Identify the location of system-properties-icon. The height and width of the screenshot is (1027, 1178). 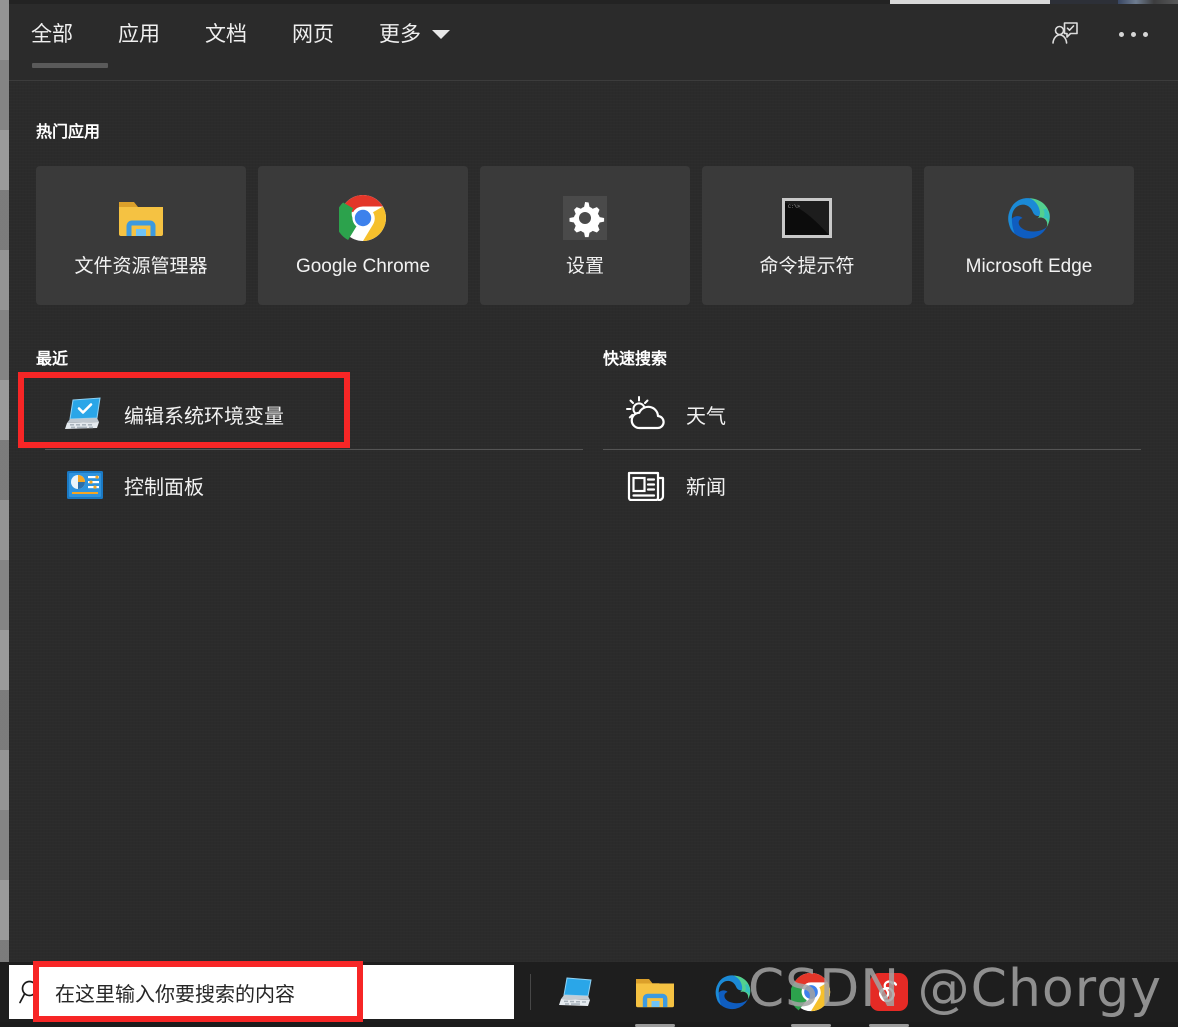
(85, 414).